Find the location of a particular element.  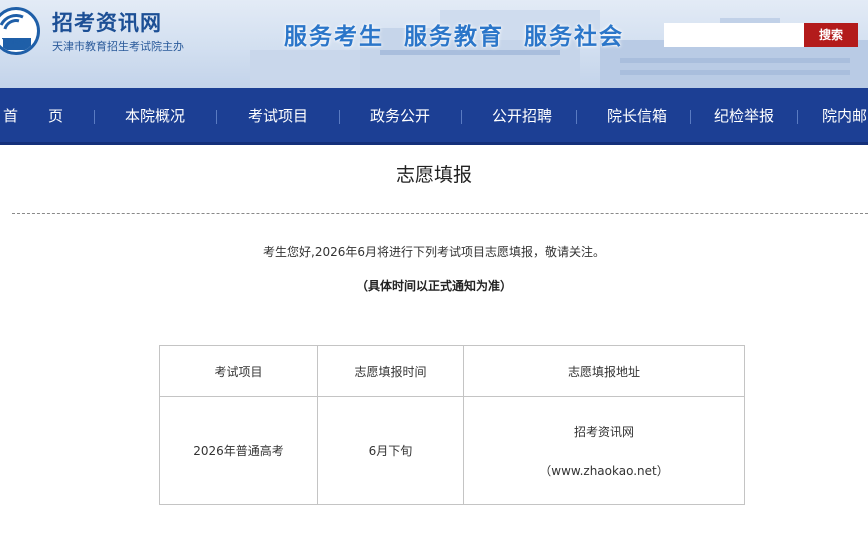

nav-item-discipline-report: 纪检举报 is located at coordinates (744, 116).